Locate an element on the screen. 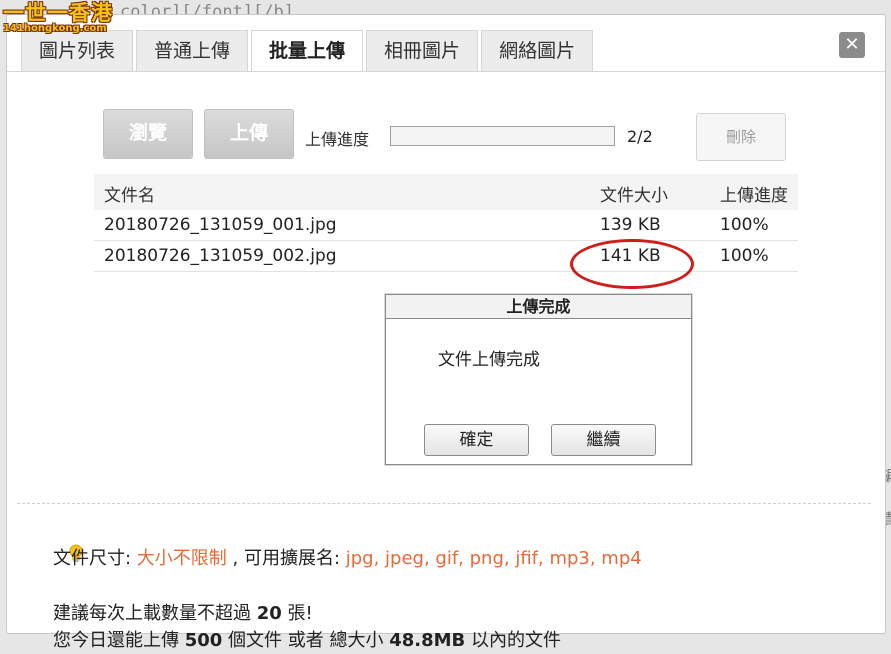 This screenshot has width=891, height=654. watermark-title: 一世一香港 is located at coordinates (58, 12).